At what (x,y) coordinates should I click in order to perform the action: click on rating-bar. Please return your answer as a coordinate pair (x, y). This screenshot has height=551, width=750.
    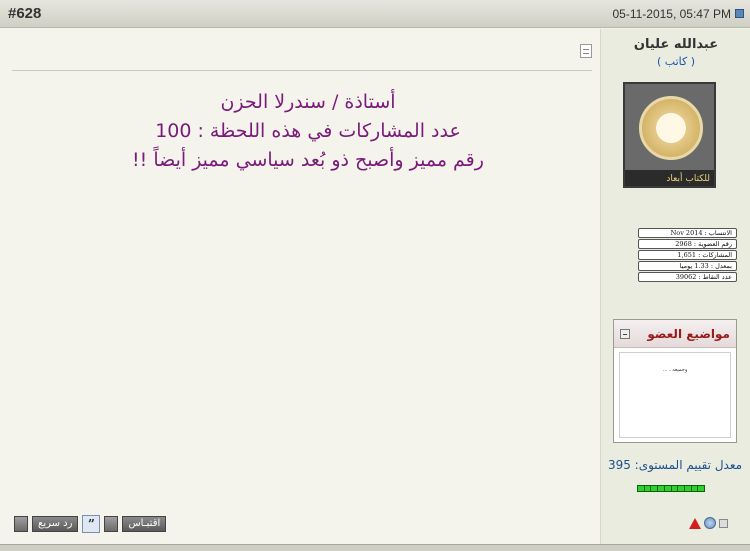
    Looking at the image, I should click on (671, 488).